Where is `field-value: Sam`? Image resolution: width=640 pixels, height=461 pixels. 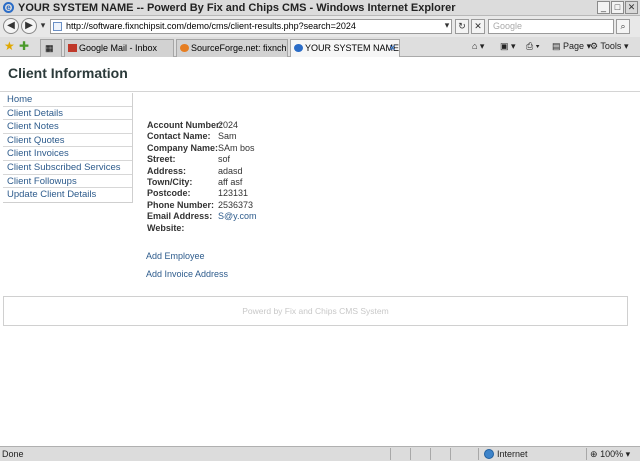 field-value: Sam is located at coordinates (227, 136).